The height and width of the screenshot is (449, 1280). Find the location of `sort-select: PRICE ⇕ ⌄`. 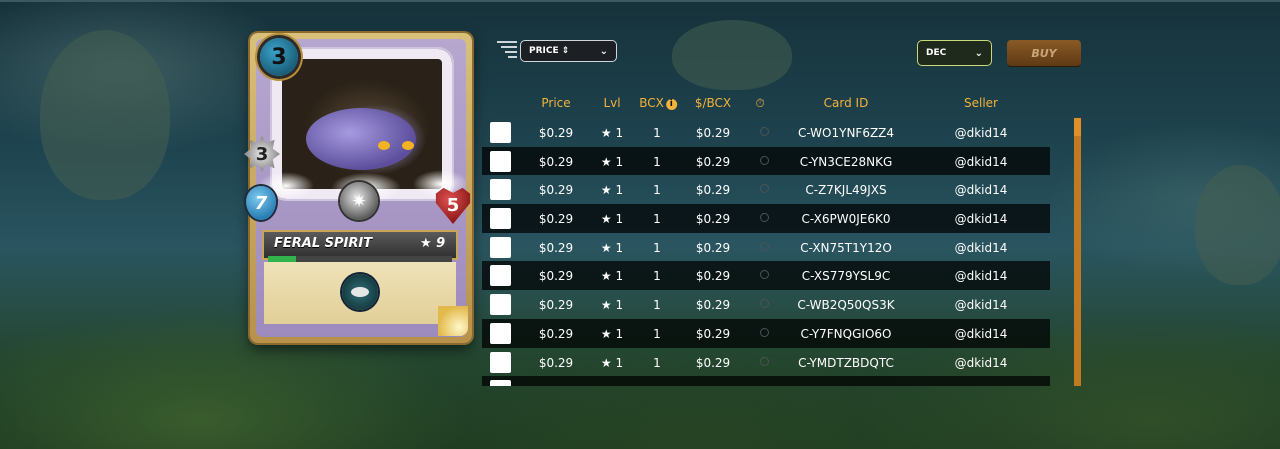

sort-select: PRICE ⇕ ⌄ is located at coordinates (568, 51).